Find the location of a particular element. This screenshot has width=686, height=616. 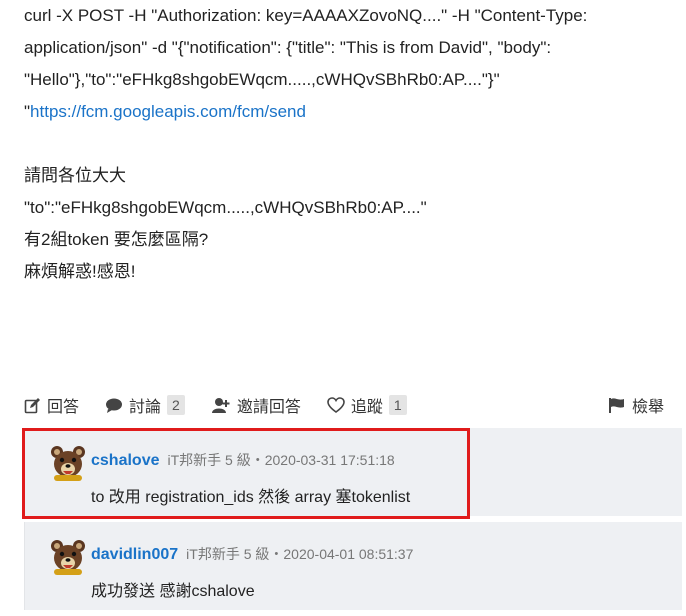

url-line: "https://fcm.googleapis.com/fcm/send is located at coordinates (165, 111).